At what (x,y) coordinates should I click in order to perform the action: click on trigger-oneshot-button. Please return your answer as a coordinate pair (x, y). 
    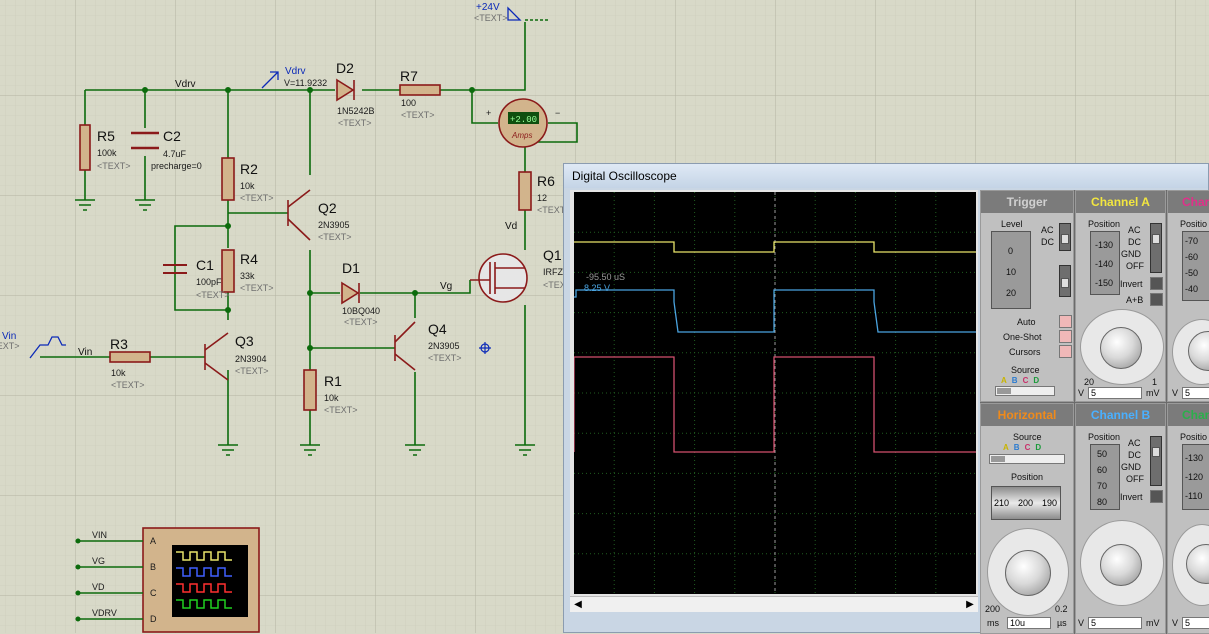
    Looking at the image, I should click on (1065, 336).